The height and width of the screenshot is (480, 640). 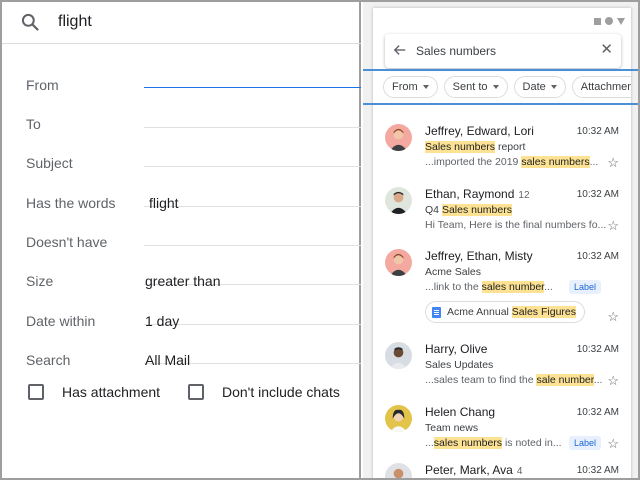 I want to click on from-row: From, so click(x=181, y=85).